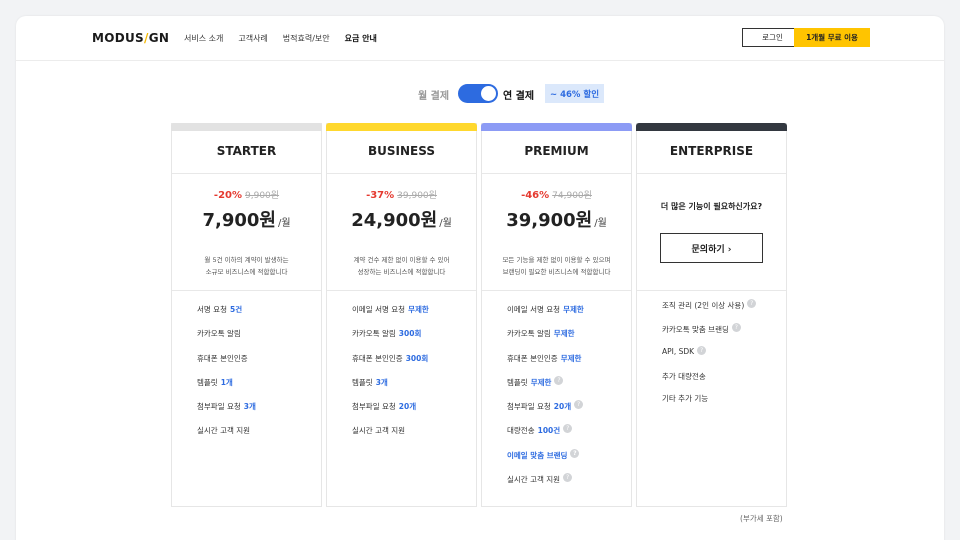 This screenshot has width=960, height=540. Describe the element at coordinates (488, 93) in the screenshot. I see `switch-knob` at that location.